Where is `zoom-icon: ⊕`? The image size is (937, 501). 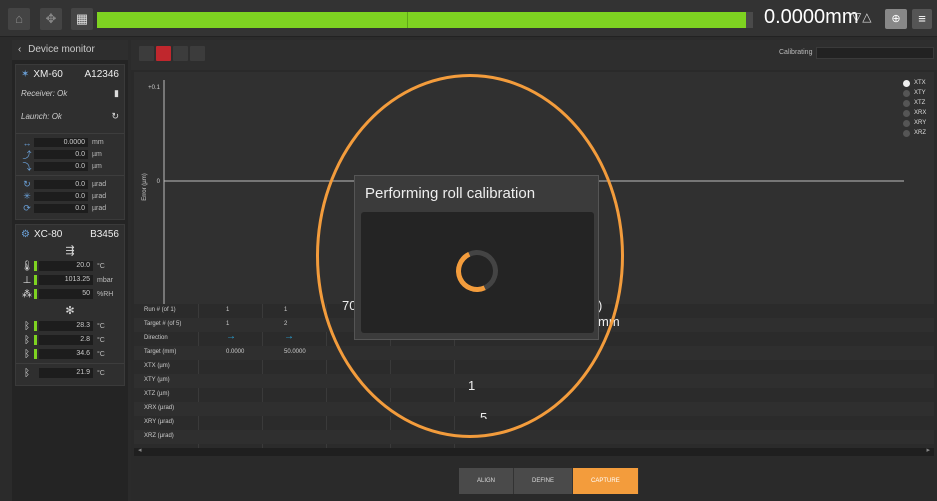 zoom-icon: ⊕ is located at coordinates (896, 19).